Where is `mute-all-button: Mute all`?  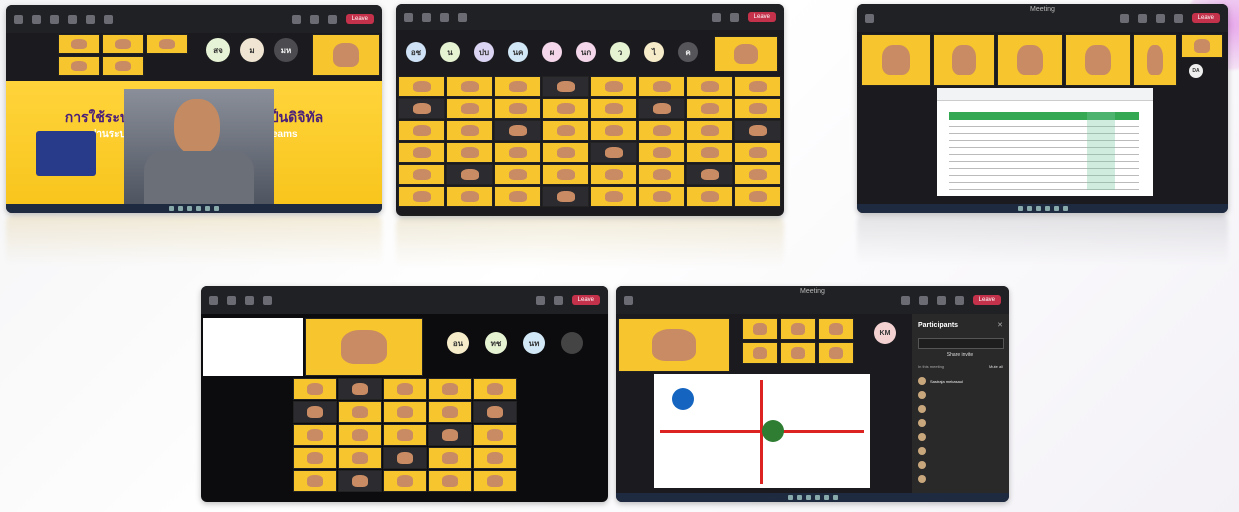 mute-all-button: Mute all is located at coordinates (996, 366).